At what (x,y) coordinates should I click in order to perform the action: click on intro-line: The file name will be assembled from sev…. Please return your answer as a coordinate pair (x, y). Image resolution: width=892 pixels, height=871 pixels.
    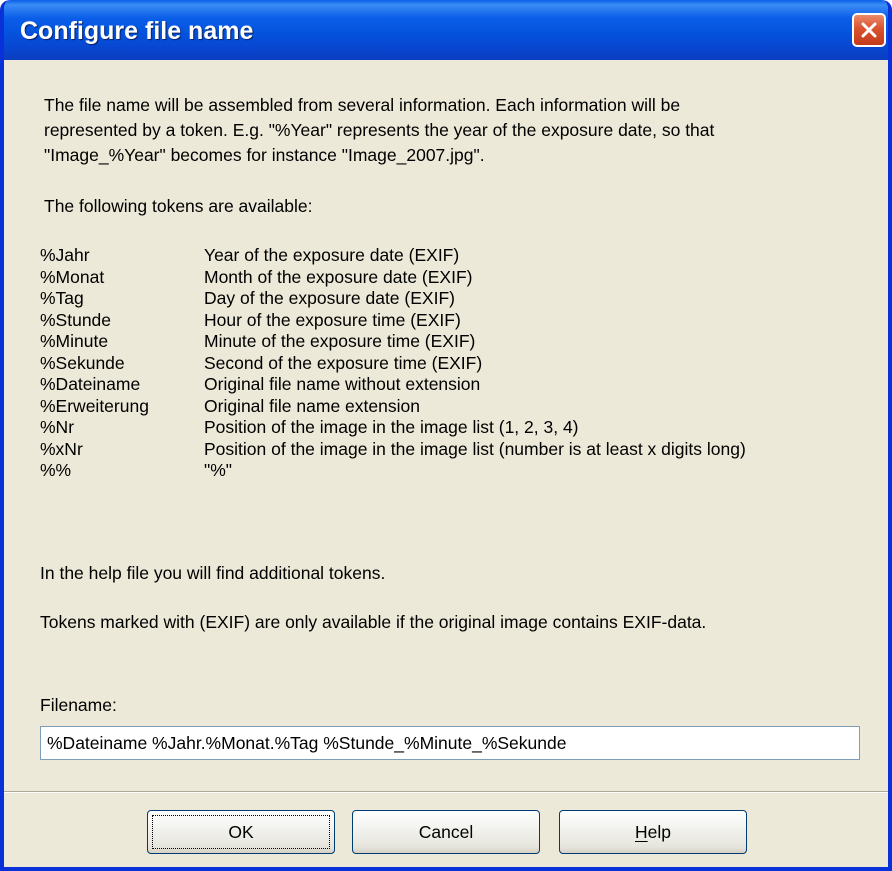
    Looking at the image, I should click on (362, 105).